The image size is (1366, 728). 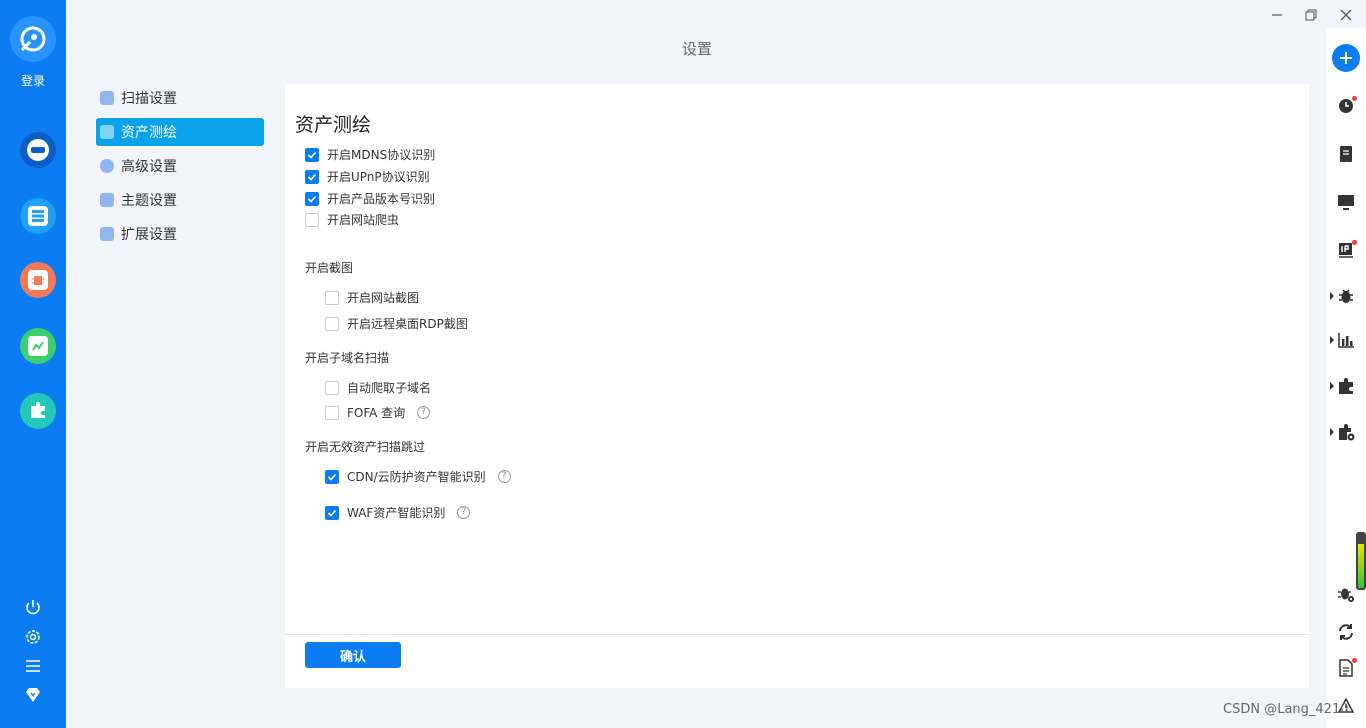 I want to click on settings-nav: 扫描设置 资产测绘 高级设置 主题设置 扩展设置, so click(x=180, y=169).